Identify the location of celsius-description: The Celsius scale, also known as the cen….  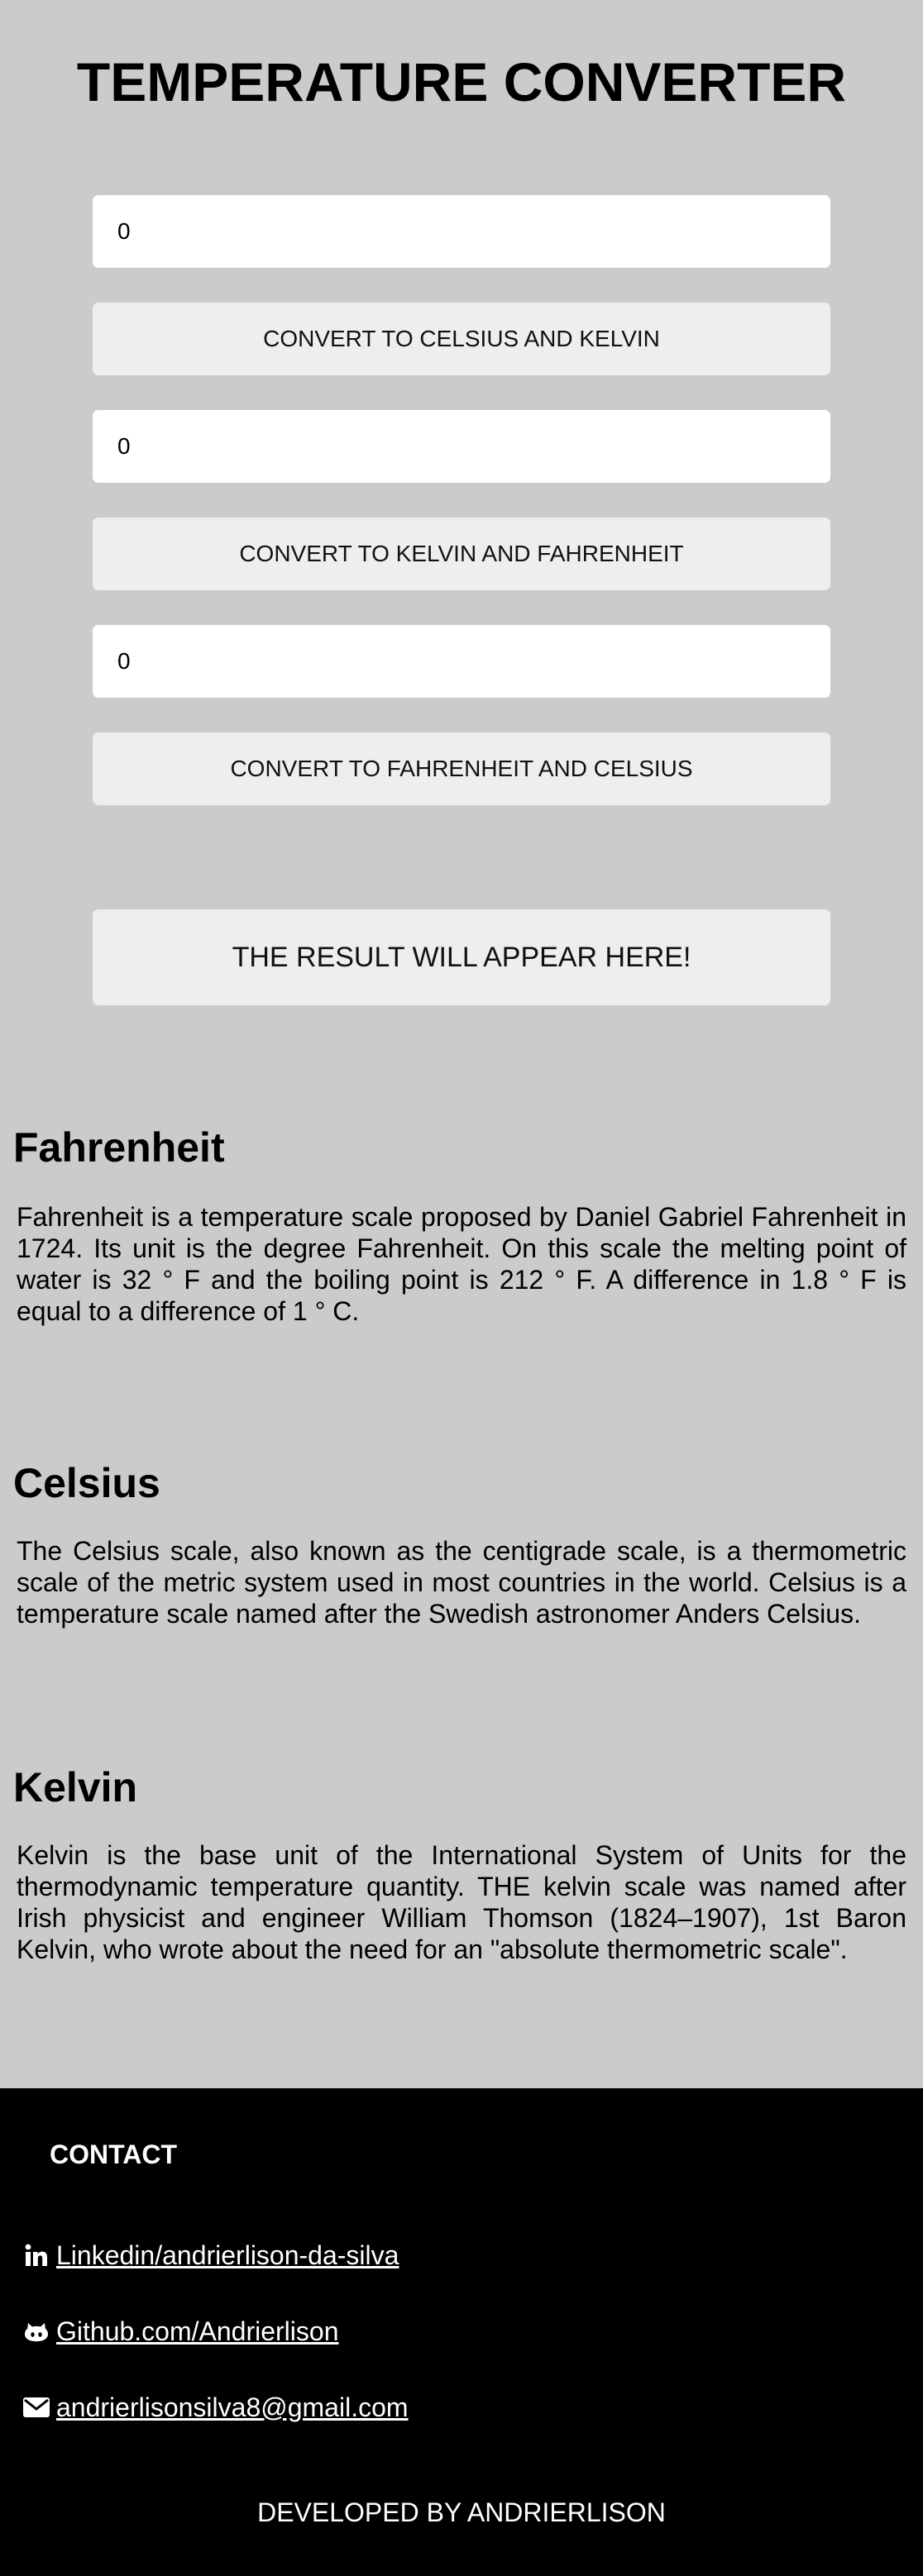
(461, 1582).